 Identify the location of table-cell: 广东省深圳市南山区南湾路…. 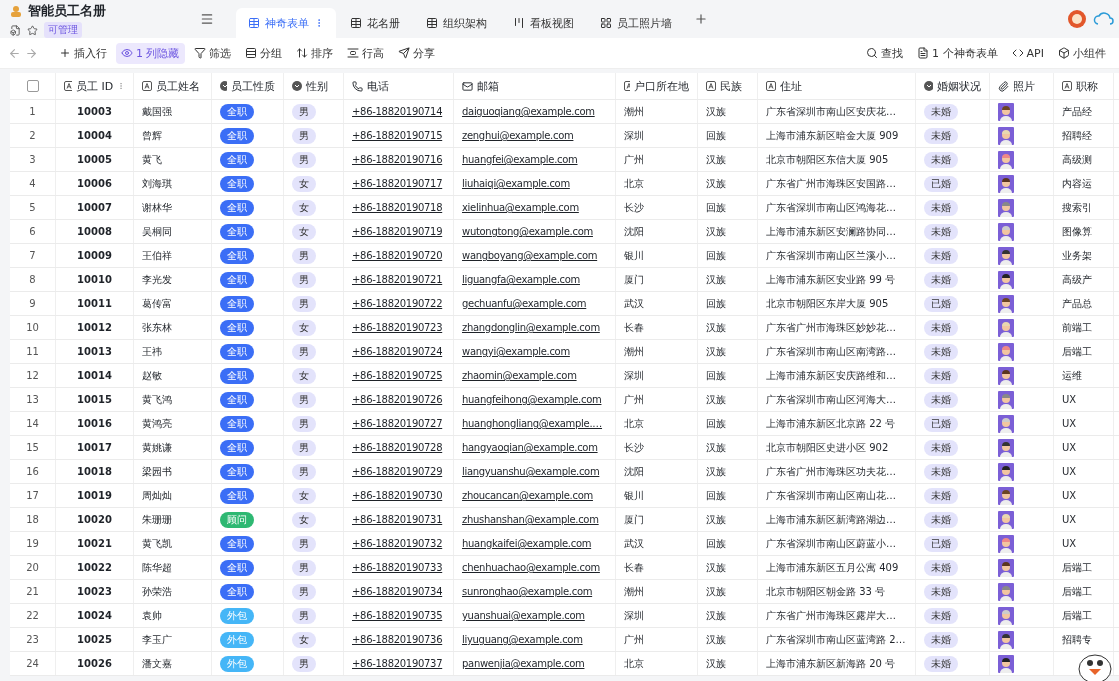
(831, 351).